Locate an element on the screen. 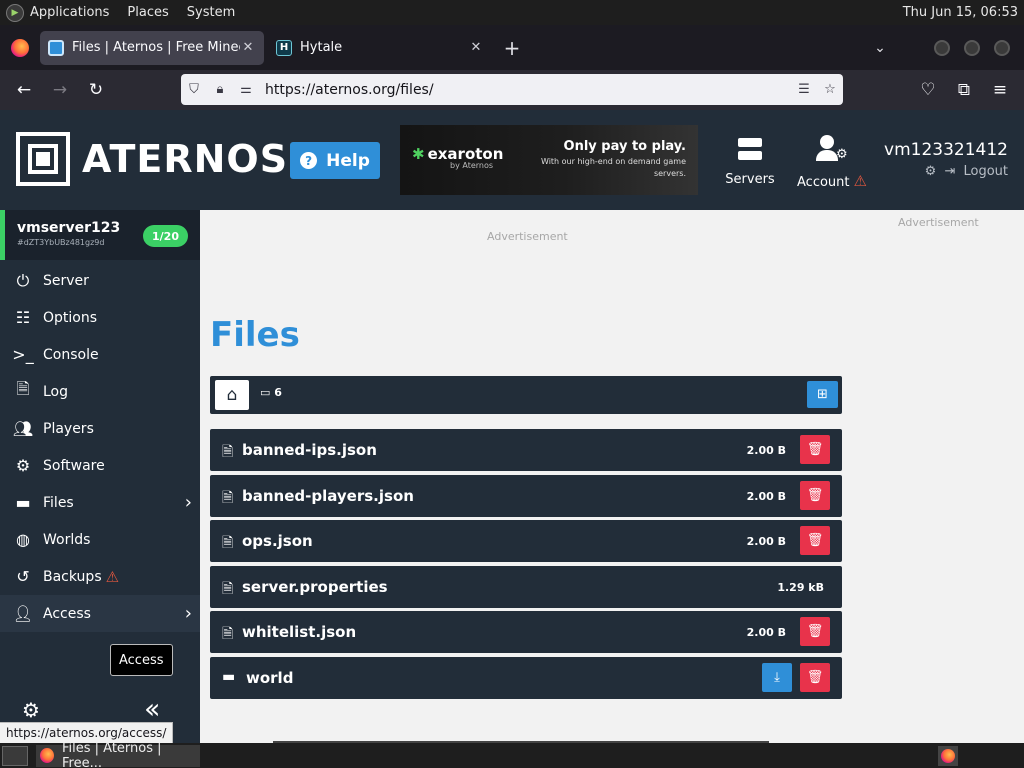  collapse-sidebar-icon: ‹‹ is located at coordinates (152, 708).